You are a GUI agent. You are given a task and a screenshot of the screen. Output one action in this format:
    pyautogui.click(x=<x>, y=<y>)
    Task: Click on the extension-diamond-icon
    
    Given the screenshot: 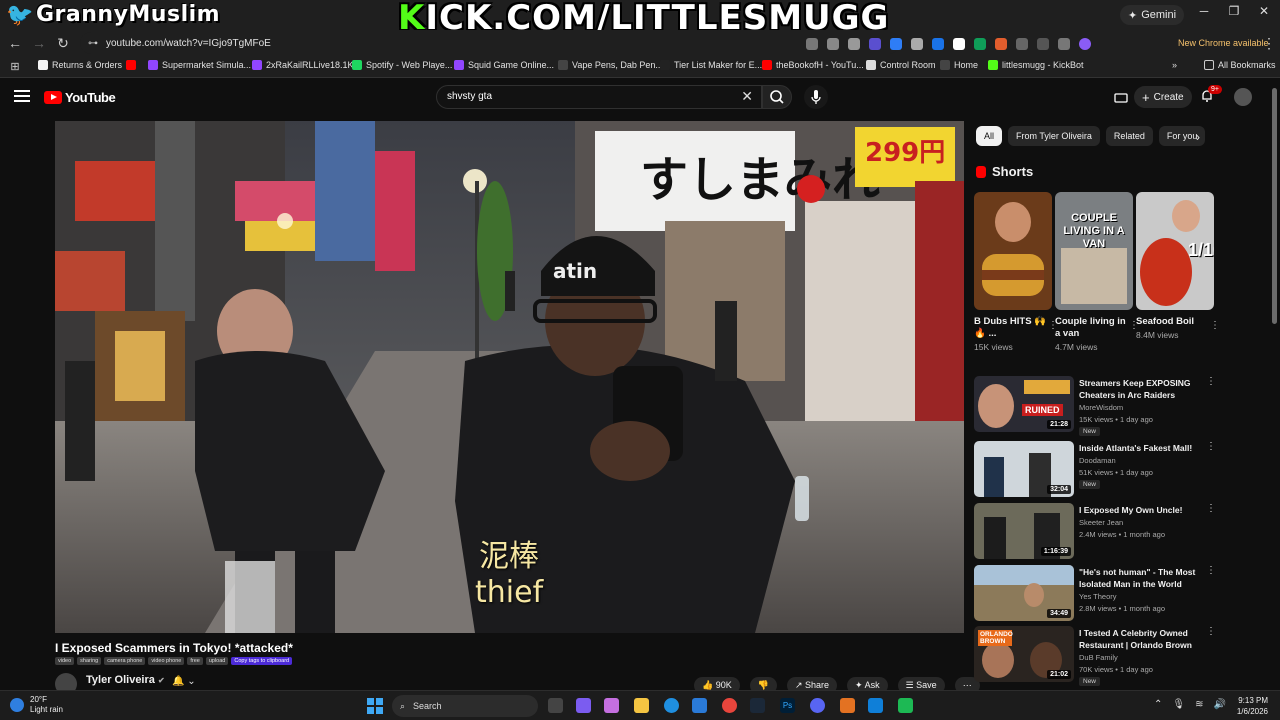 What is the action you would take?
    pyautogui.click(x=959, y=44)
    